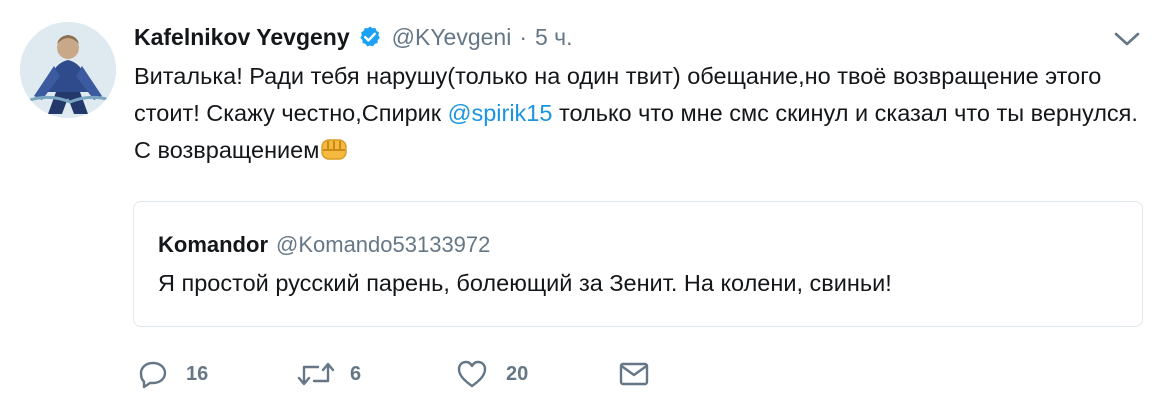  I want to click on retweet-icon, so click(316, 374).